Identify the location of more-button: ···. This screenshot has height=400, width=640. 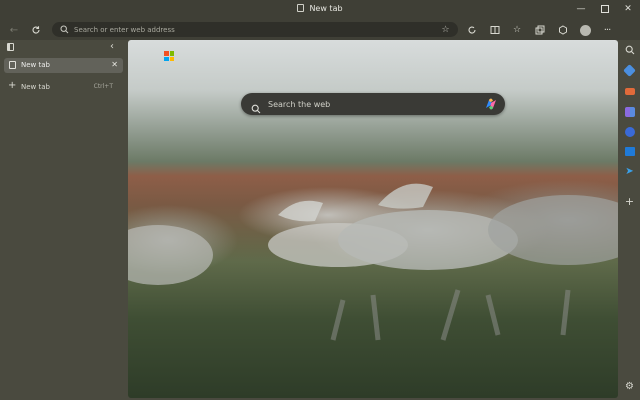
(607, 30).